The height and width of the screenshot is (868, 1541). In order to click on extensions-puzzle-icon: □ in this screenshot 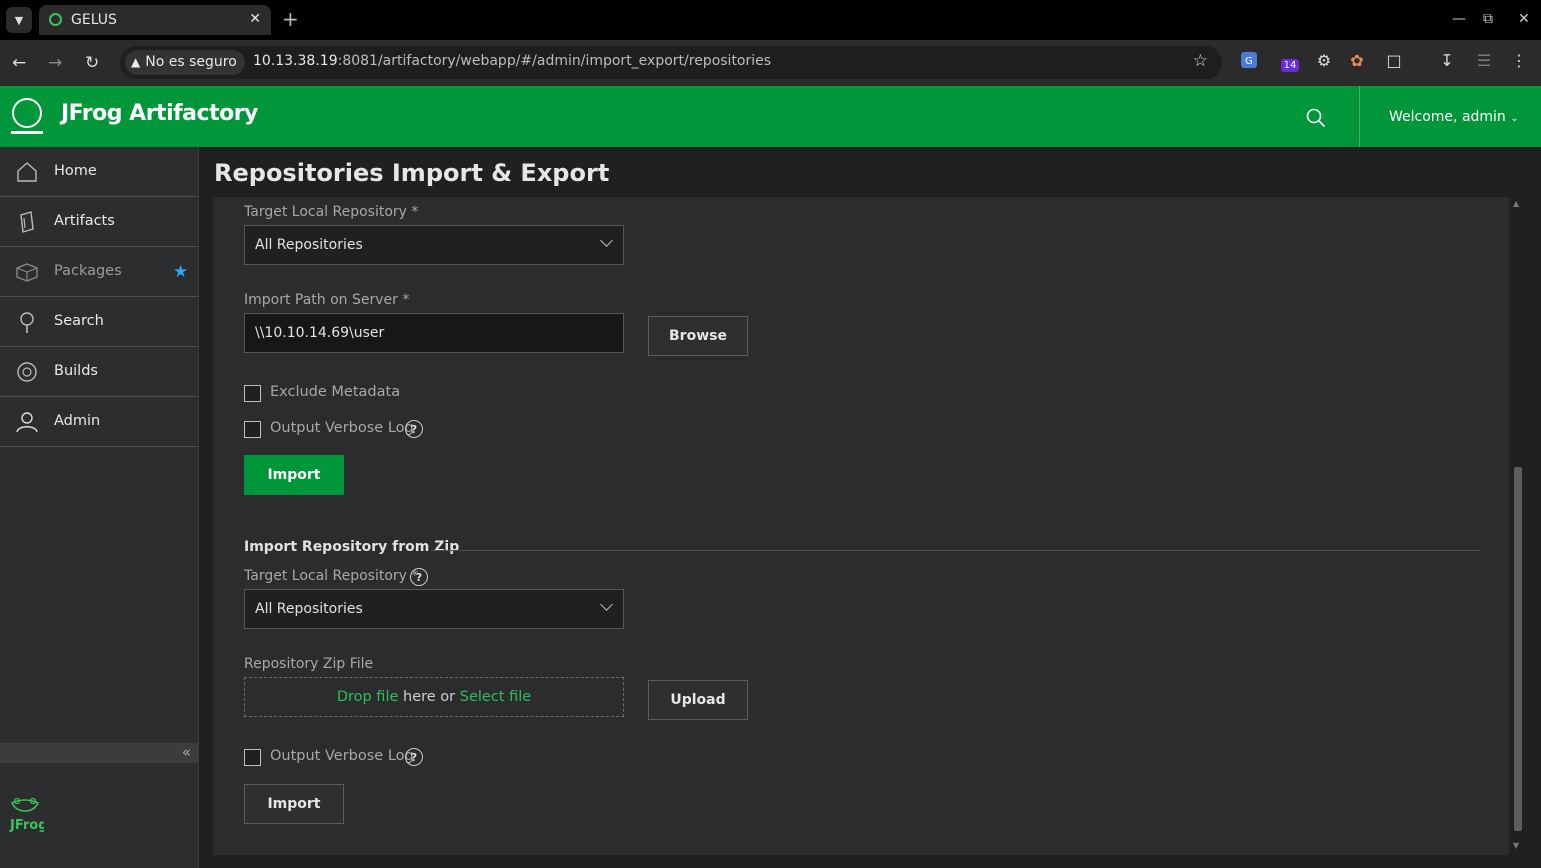, I will do `click(1394, 60)`.